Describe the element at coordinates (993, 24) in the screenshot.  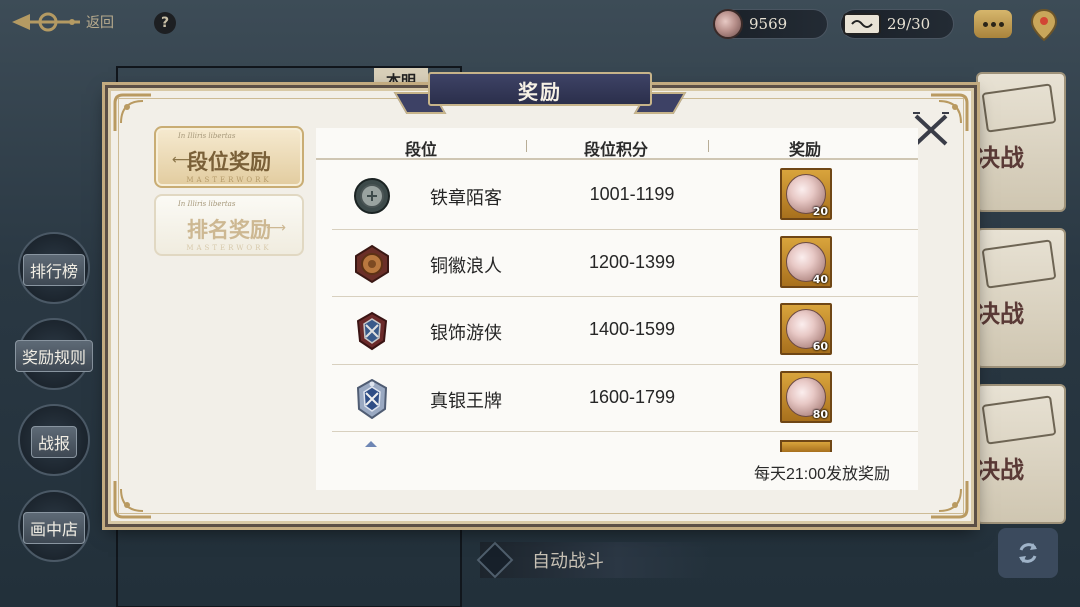
I see `chat-icon` at that location.